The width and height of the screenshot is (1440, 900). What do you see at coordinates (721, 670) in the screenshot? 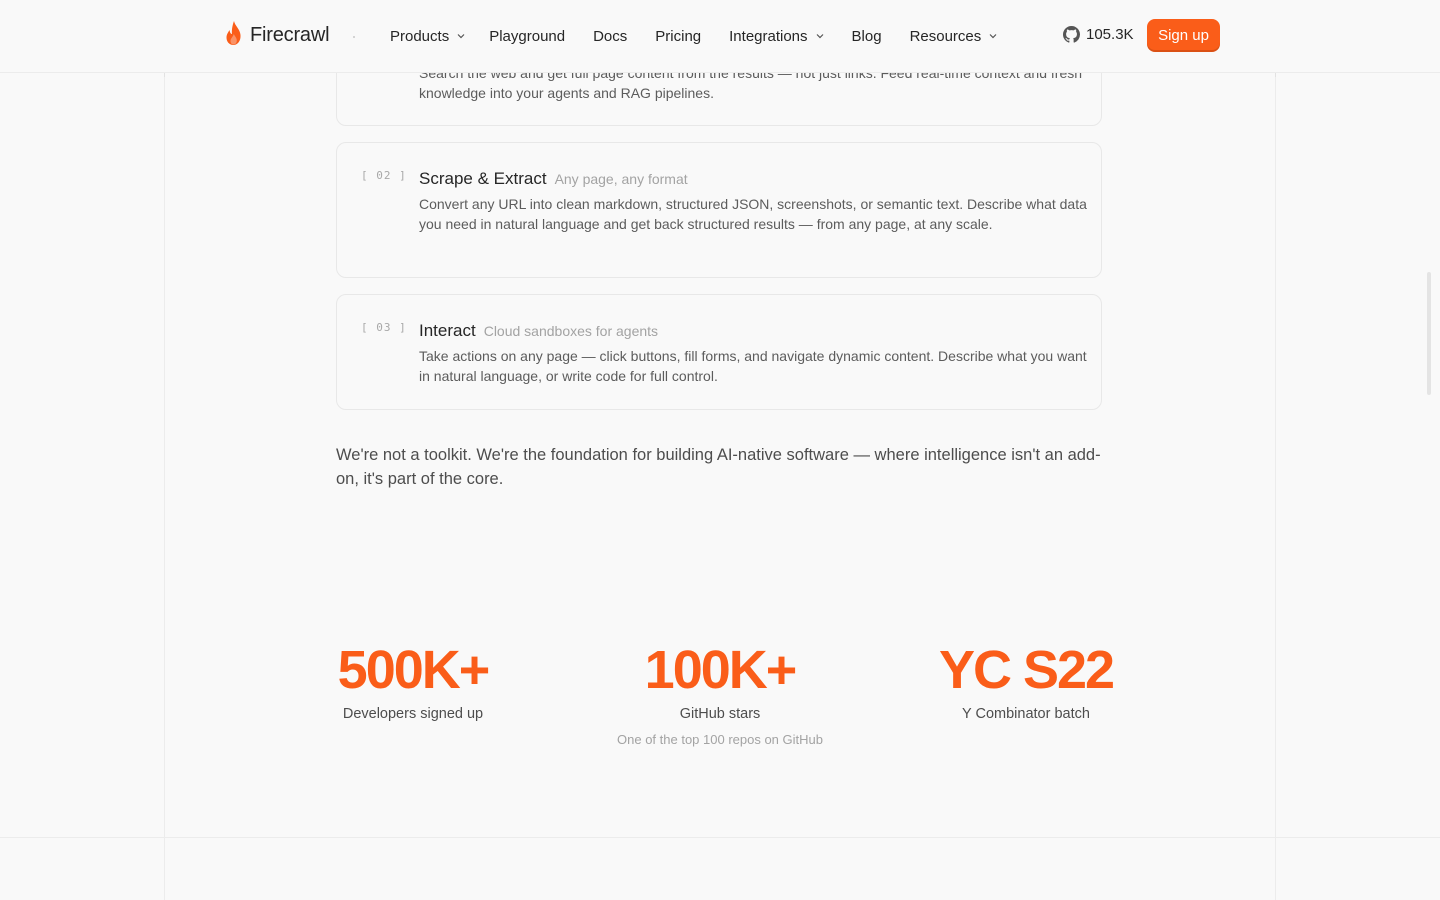
I see `stat-value: 100K+` at bounding box center [721, 670].